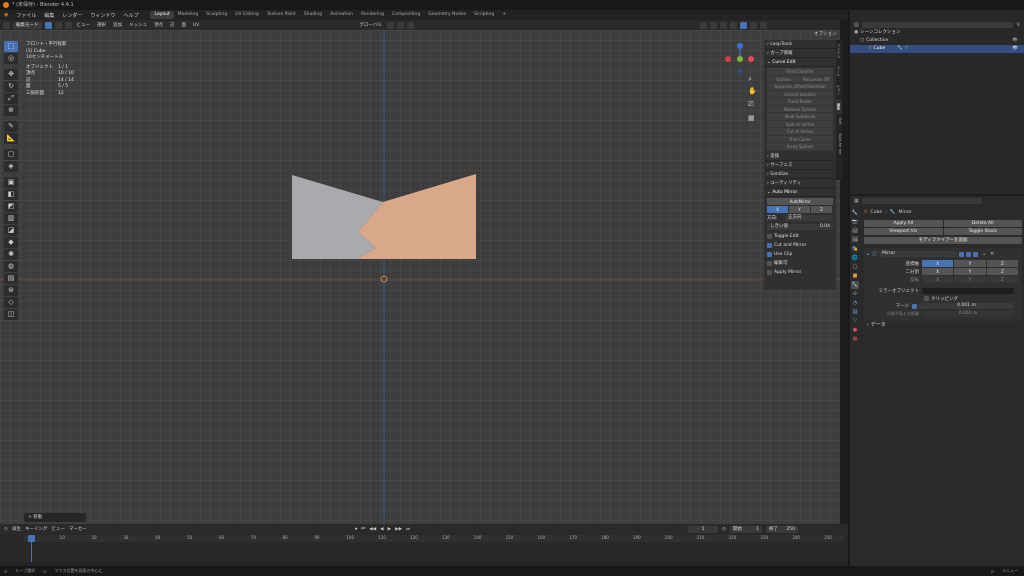  Describe the element at coordinates (196, 25) in the screenshot. I see `menu-uv: UV` at that location.